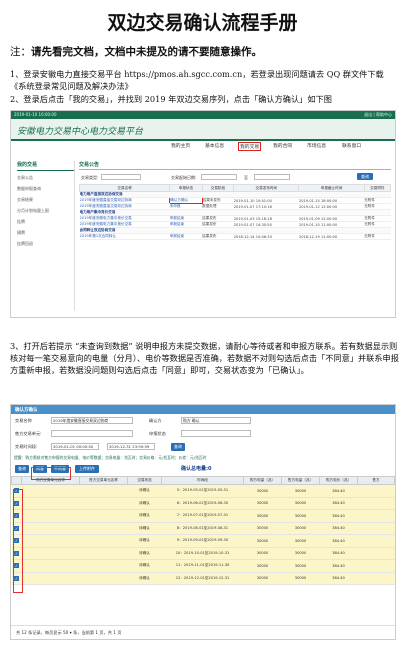 The width and height of the screenshot is (405, 645). I want to click on end-date-input, so click(272, 177).